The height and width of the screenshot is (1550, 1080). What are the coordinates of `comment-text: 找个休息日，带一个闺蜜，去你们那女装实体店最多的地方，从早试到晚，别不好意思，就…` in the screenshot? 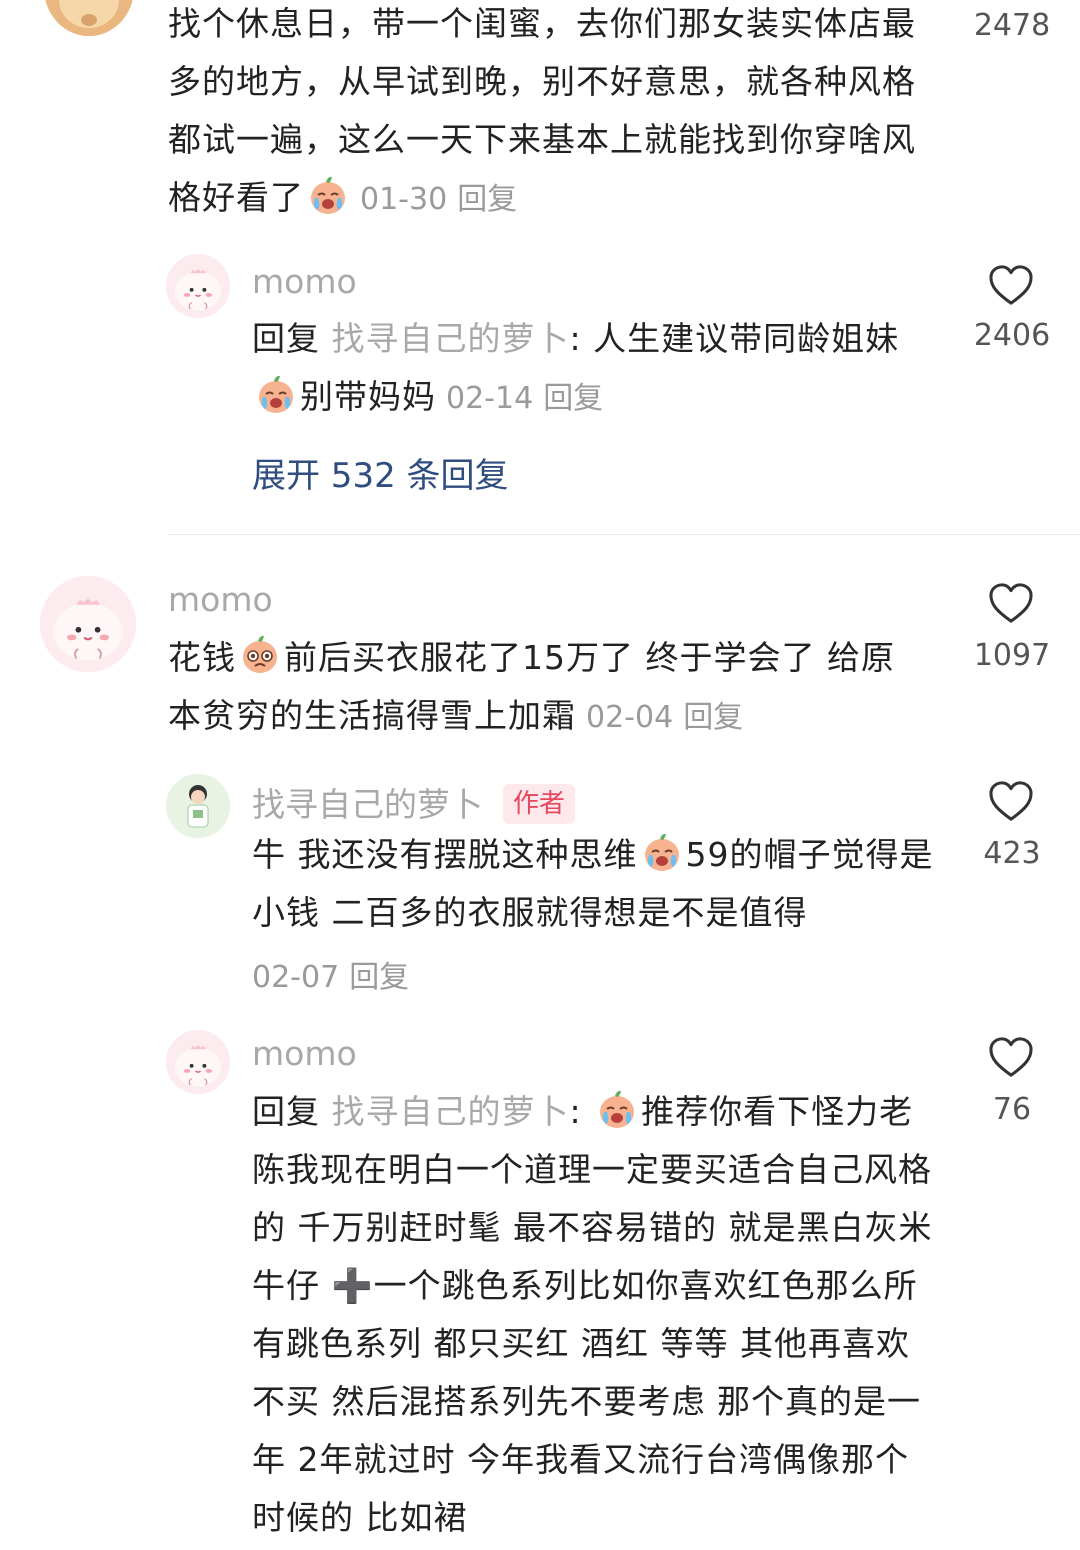 It's located at (543, 114).